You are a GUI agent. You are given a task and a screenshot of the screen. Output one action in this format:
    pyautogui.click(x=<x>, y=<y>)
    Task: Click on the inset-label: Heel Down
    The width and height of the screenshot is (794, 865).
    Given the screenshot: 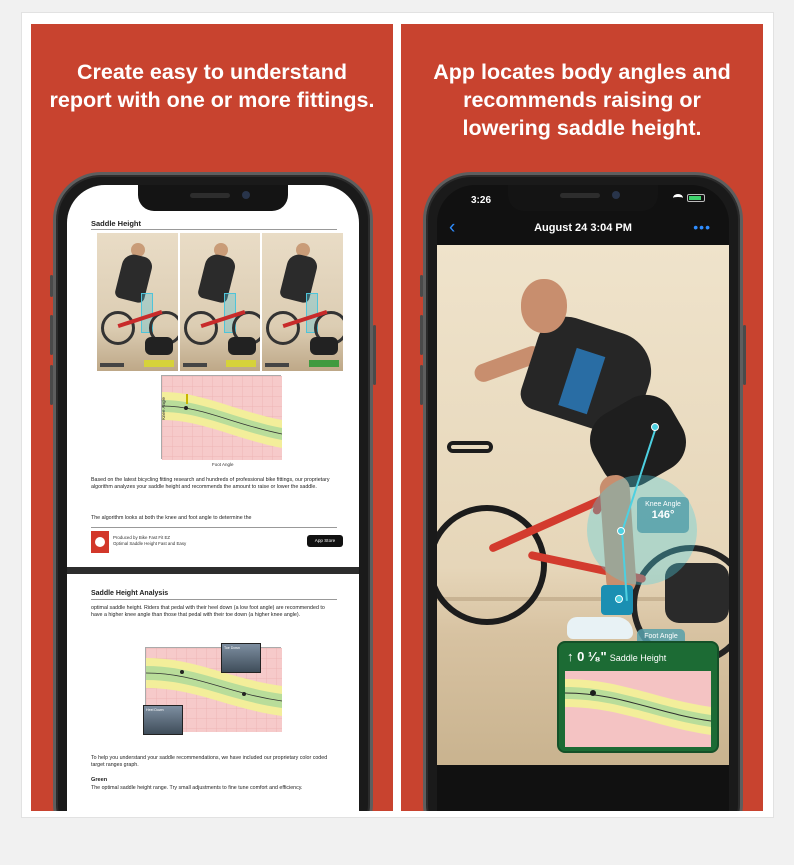 What is the action you would take?
    pyautogui.click(x=155, y=710)
    